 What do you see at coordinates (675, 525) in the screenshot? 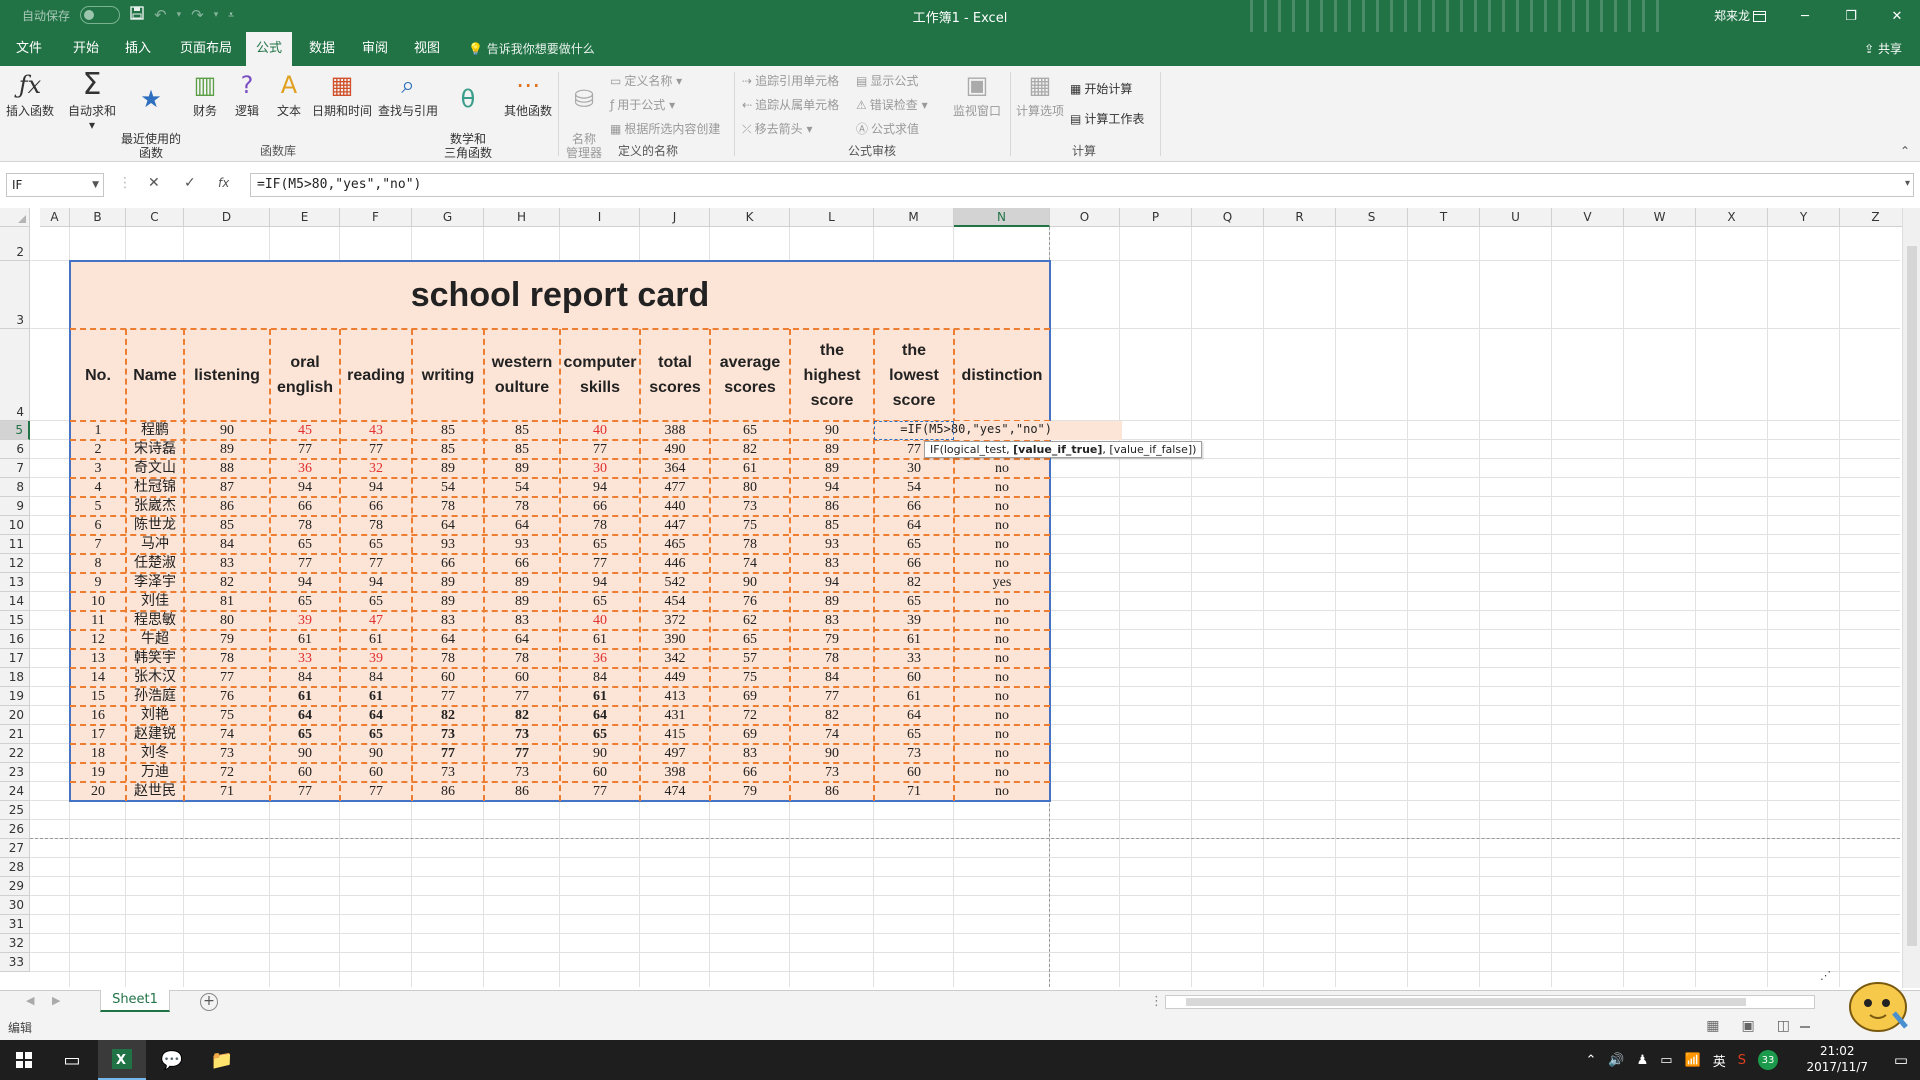
I see `table-cell: 447` at bounding box center [675, 525].